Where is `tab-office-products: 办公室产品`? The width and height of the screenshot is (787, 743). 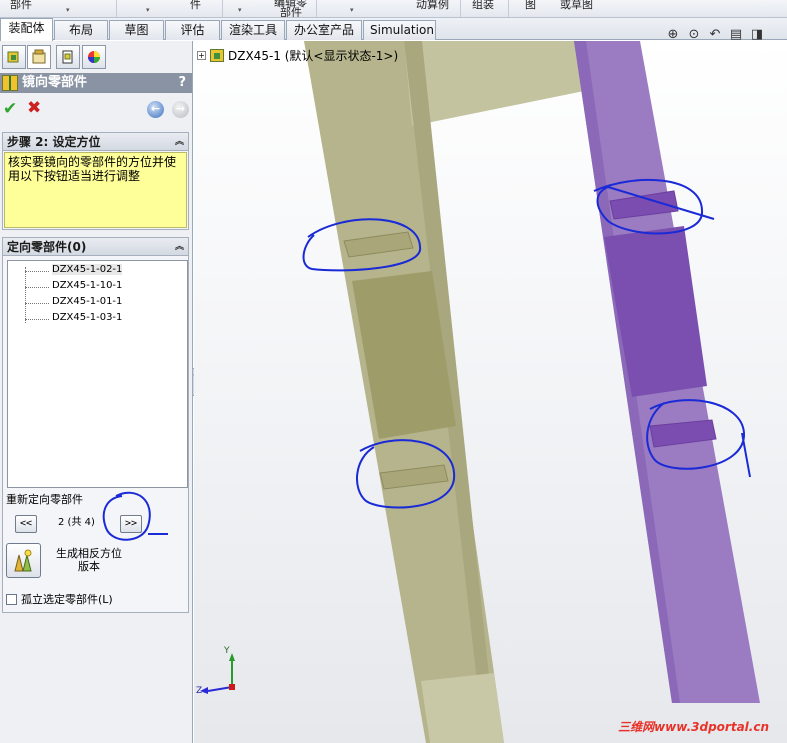
tab-office-products: 办公室产品 is located at coordinates (324, 30).